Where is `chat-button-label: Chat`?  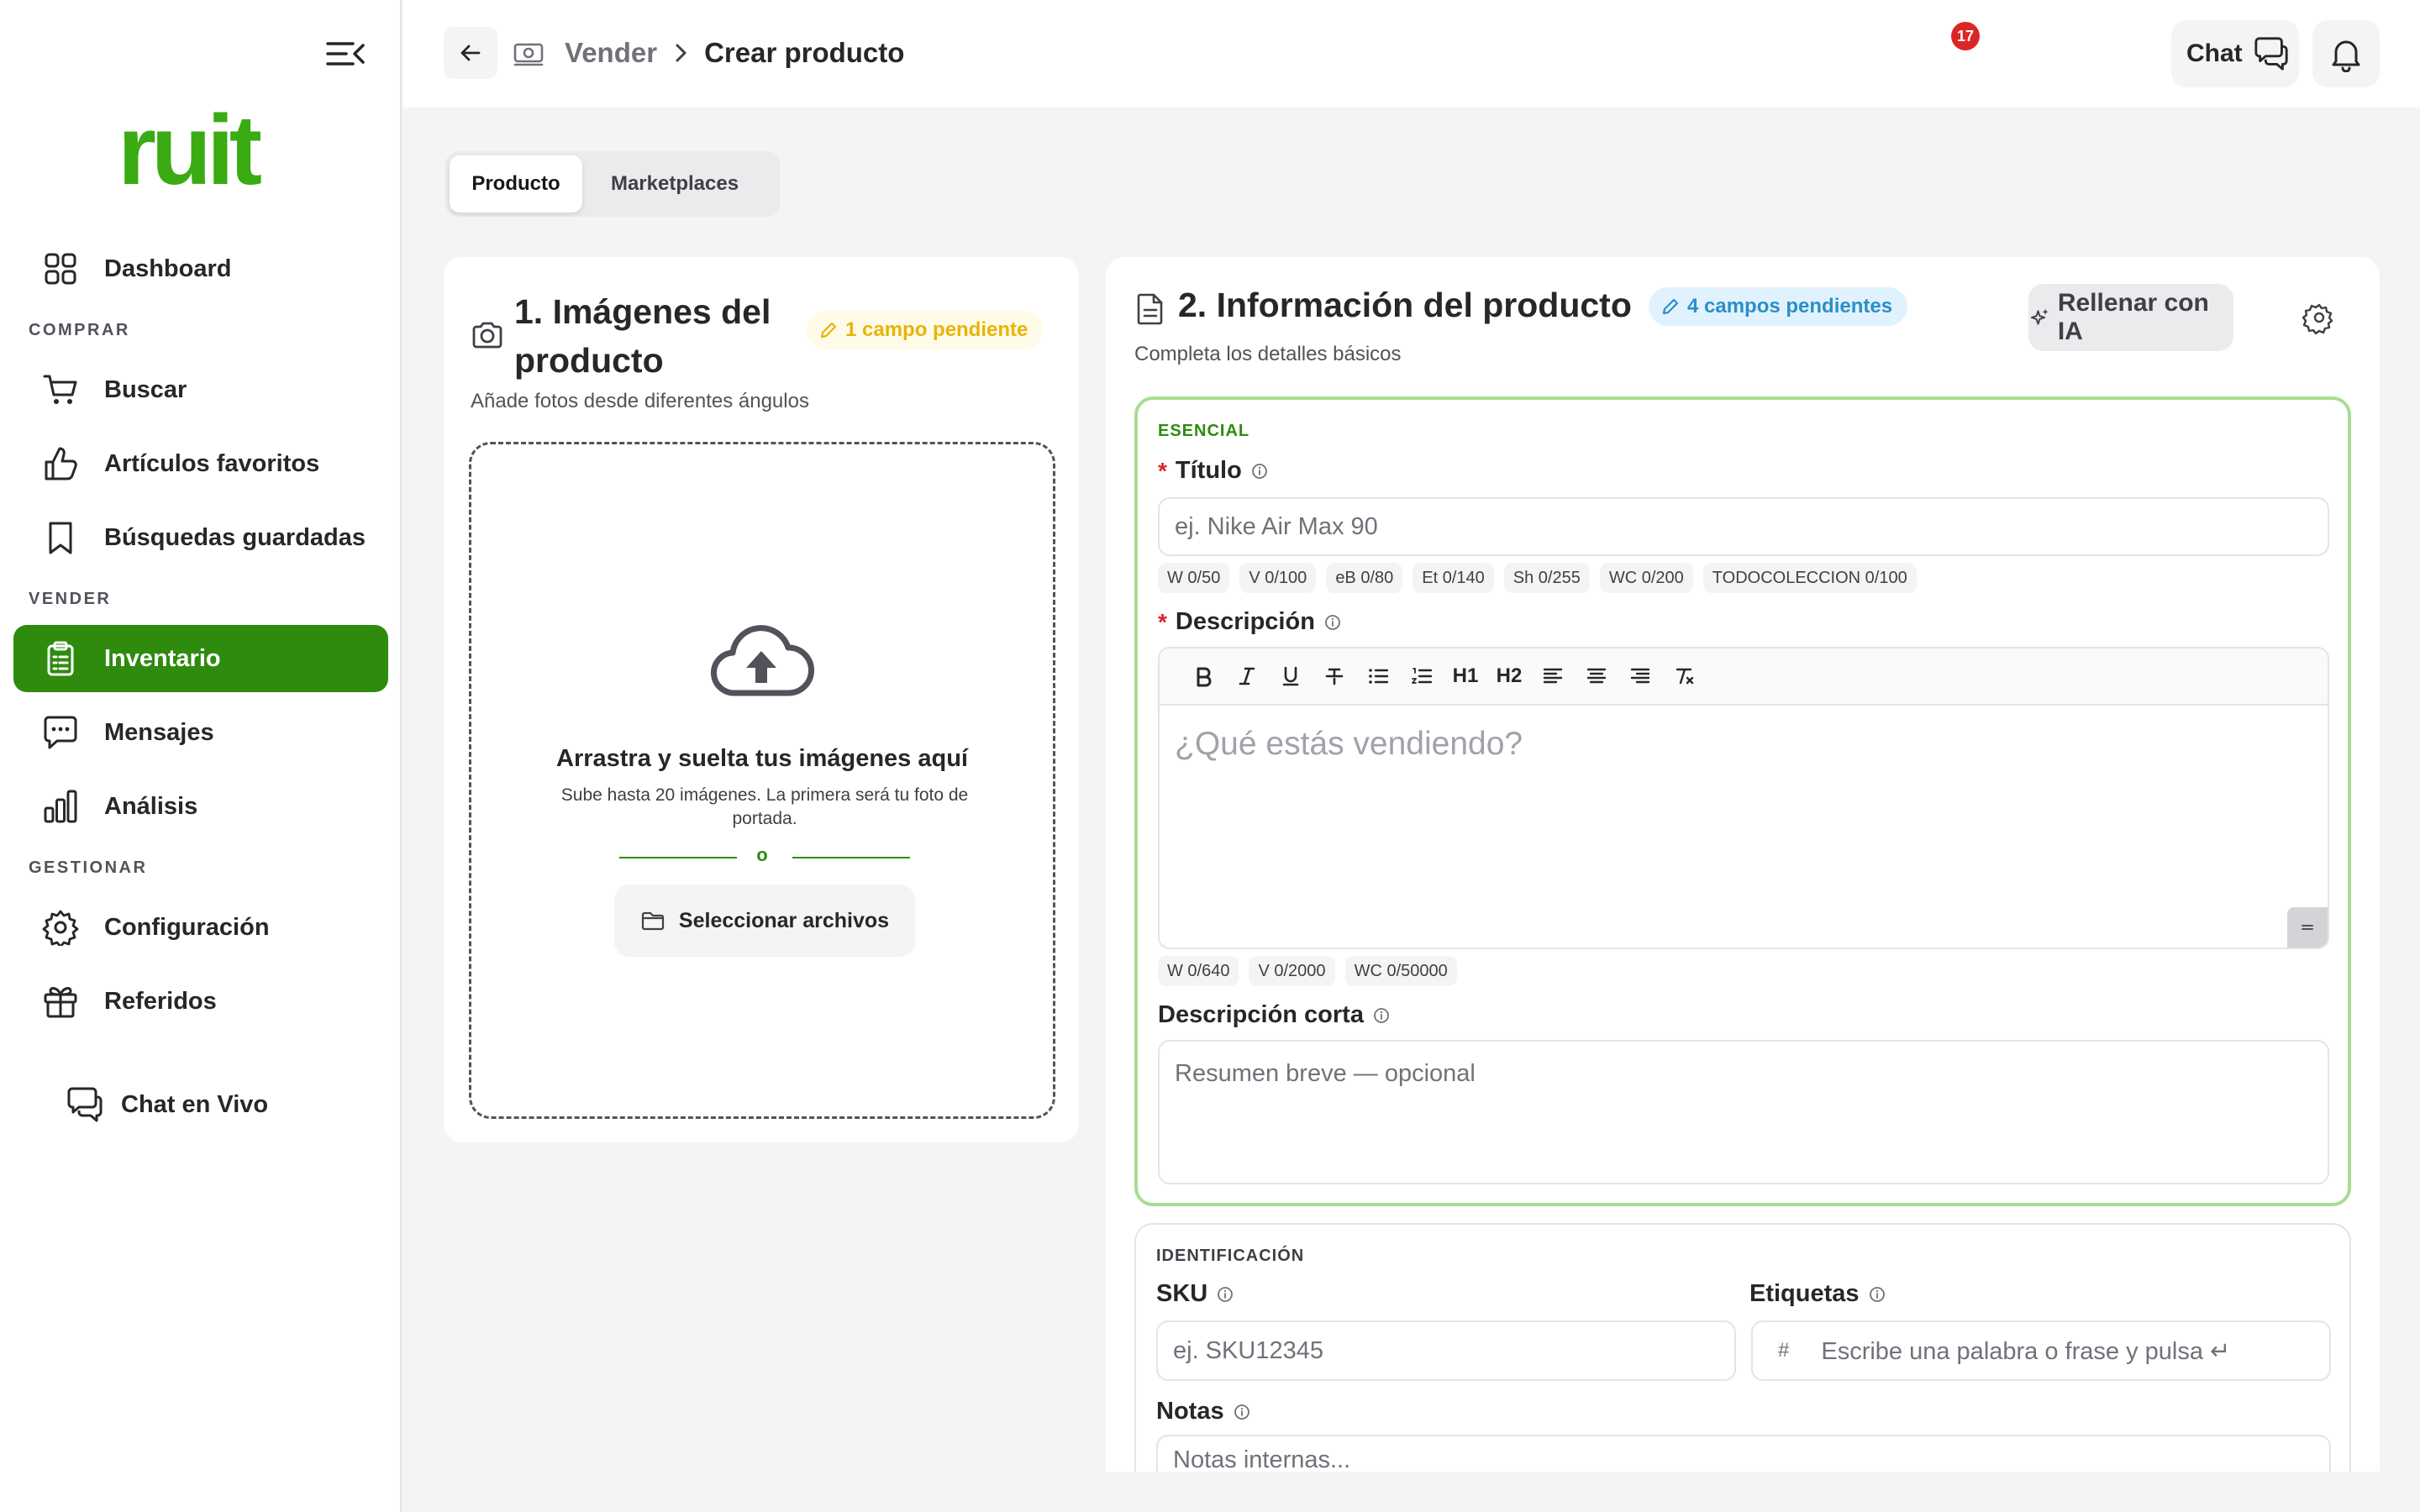
chat-button-label: Chat is located at coordinates (2214, 53).